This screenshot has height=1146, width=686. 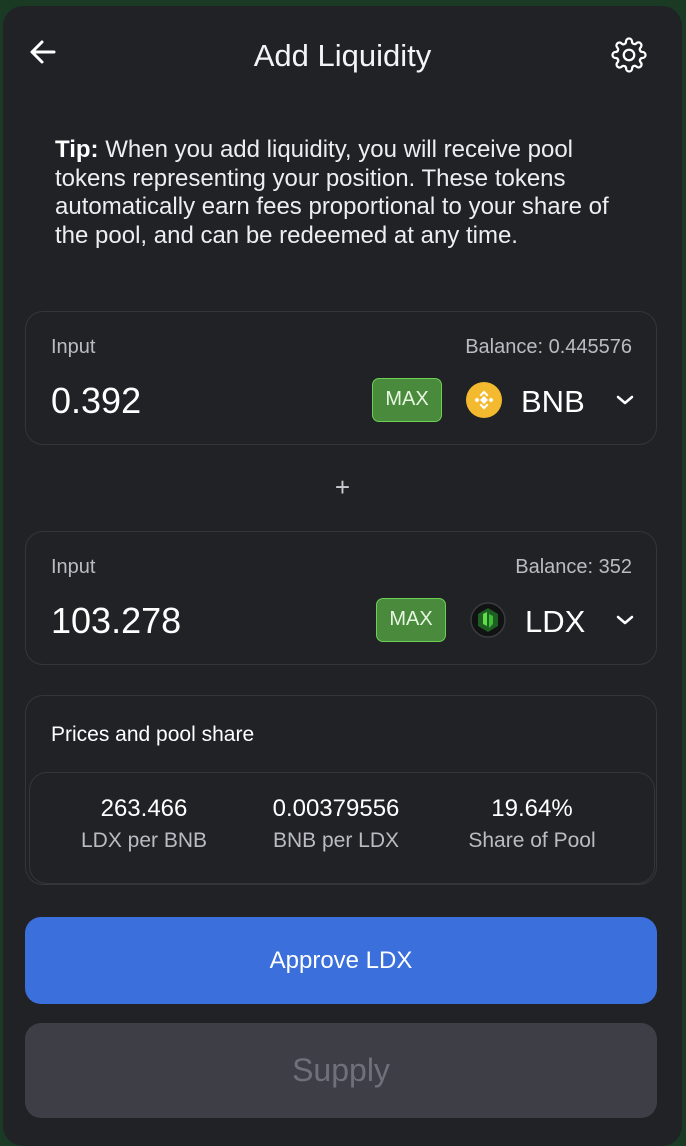 I want to click on price-label: BNB per LDX, so click(x=336, y=840).